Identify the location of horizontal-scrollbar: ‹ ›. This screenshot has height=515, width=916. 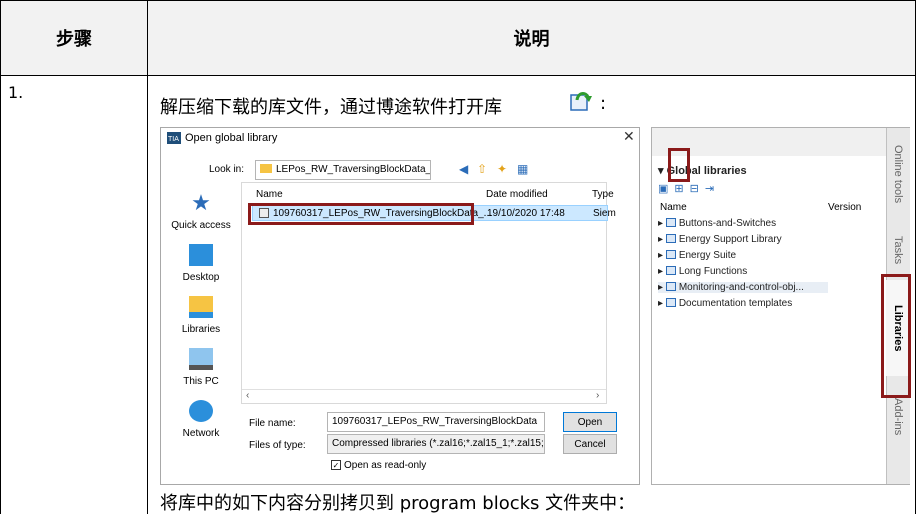
(424, 396).